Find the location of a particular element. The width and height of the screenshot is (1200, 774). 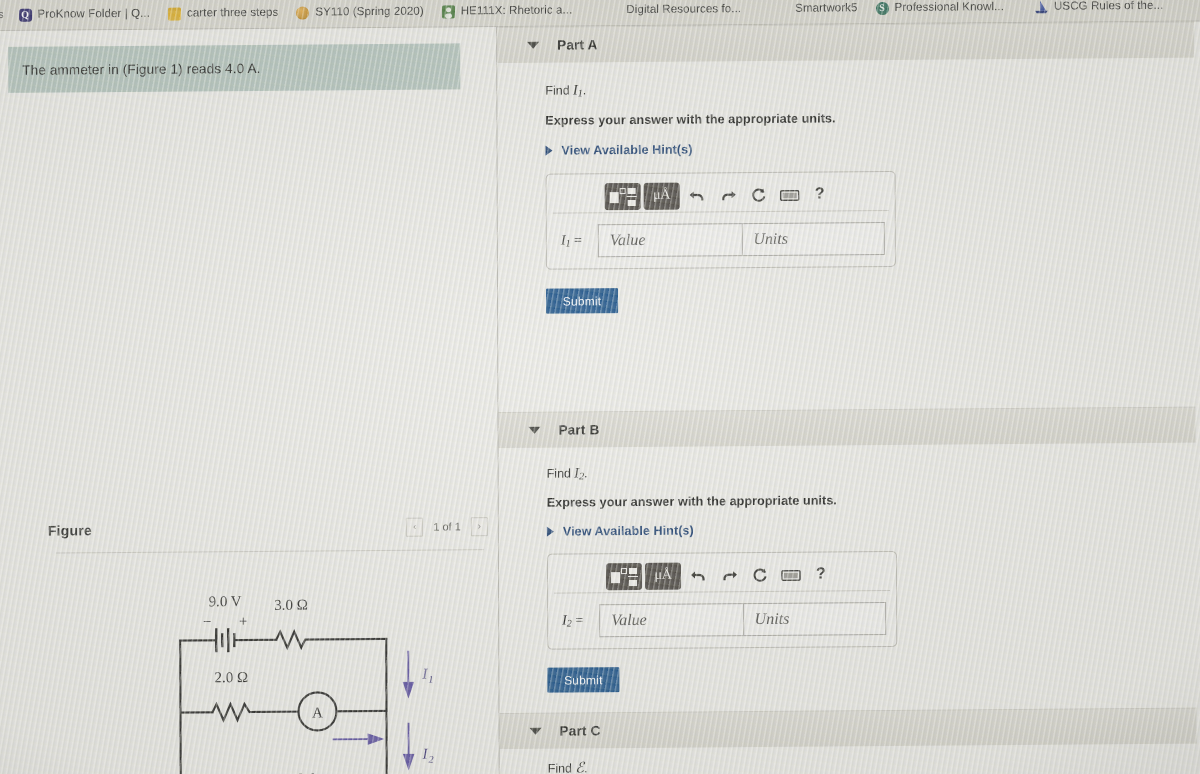

part-a-header: Part A is located at coordinates (846, 42).